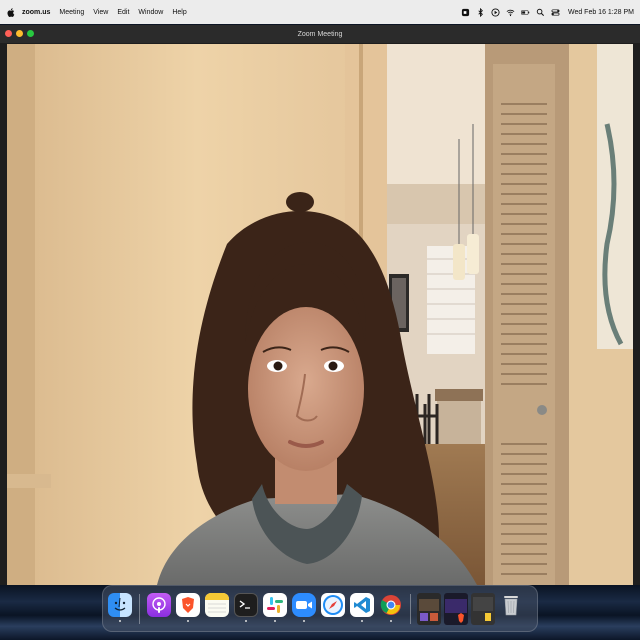 The width and height of the screenshot is (640, 640). I want to click on traffic-lights, so click(19, 33).